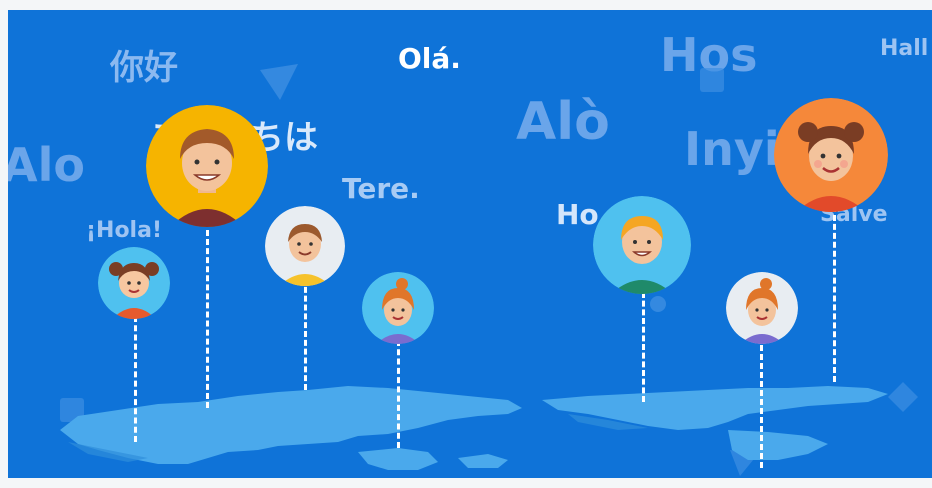 This screenshot has width=932, height=488. I want to click on greeting-ho: Ho, so click(577, 214).